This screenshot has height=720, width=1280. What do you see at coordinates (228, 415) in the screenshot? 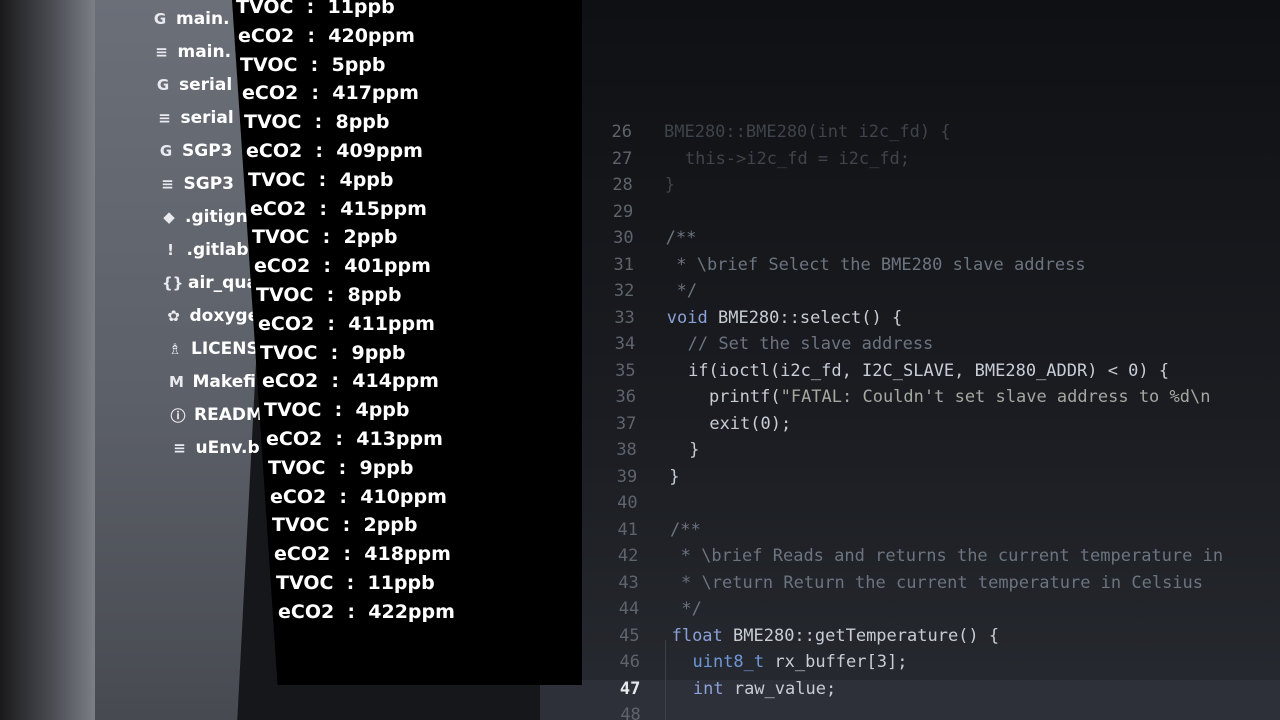
I see `file-item-label: READM` at bounding box center [228, 415].